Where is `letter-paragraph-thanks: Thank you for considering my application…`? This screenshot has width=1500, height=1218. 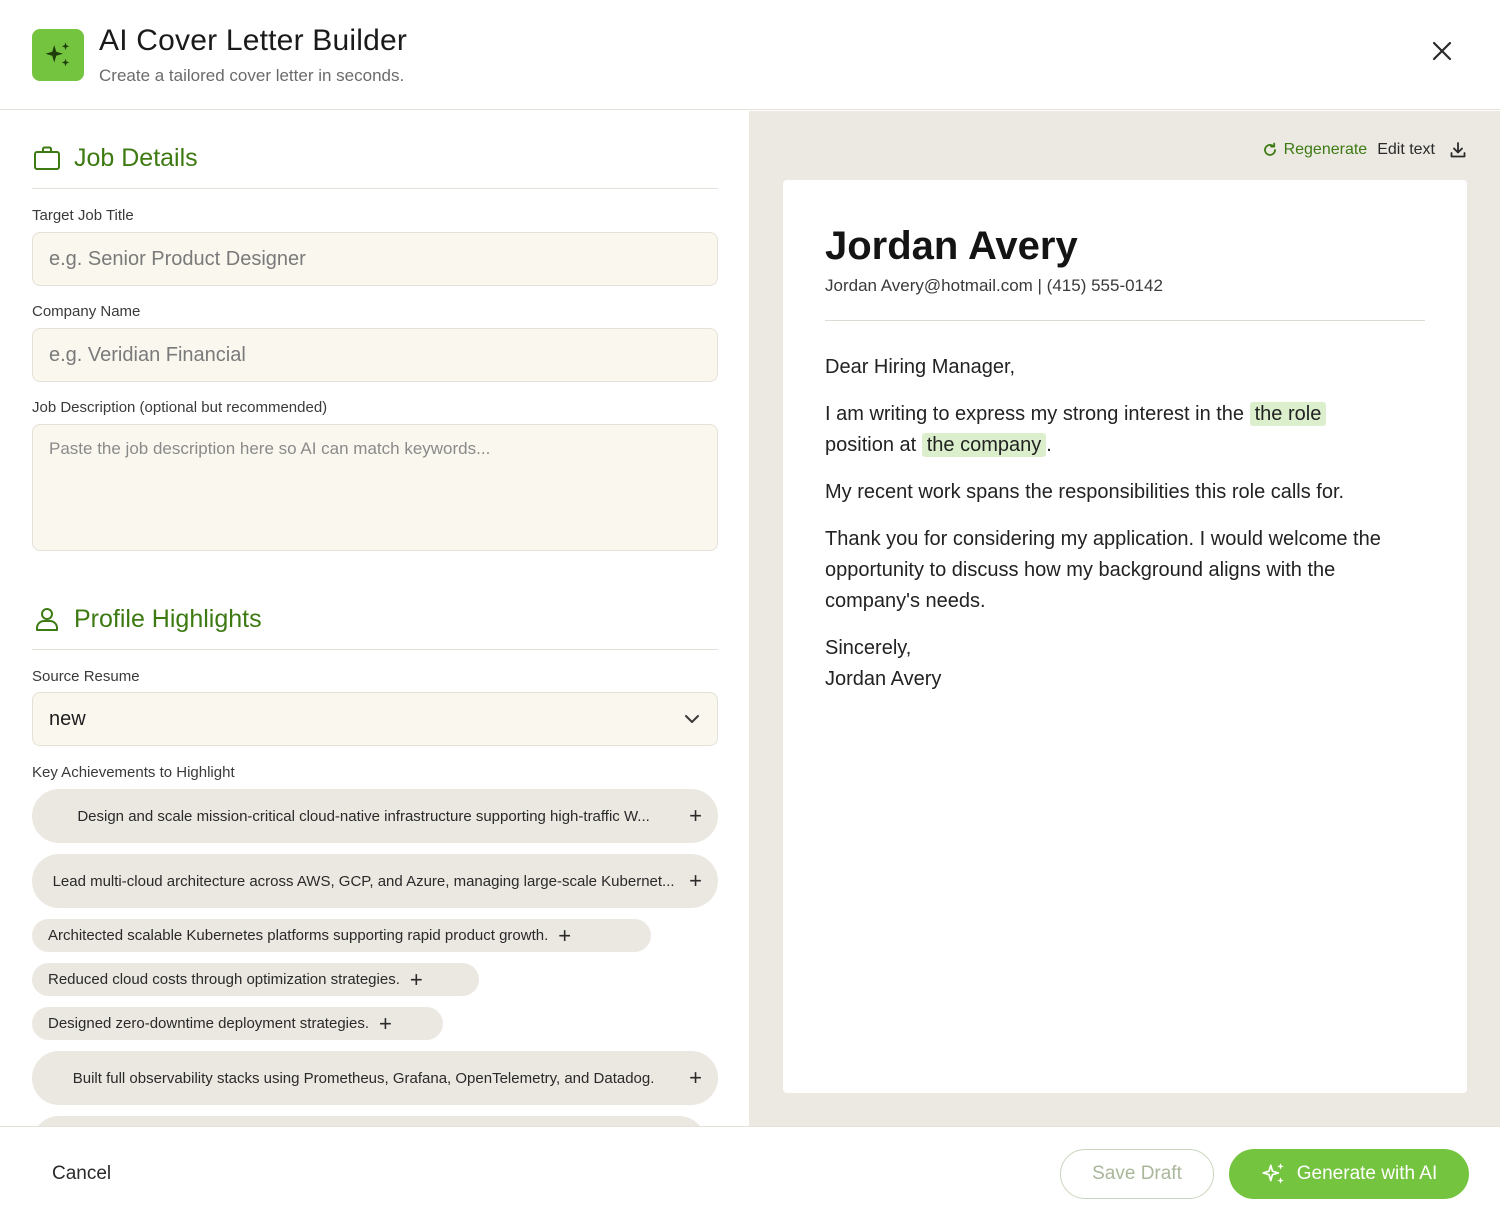 letter-paragraph-thanks: Thank you for considering my application… is located at coordinates (1103, 570).